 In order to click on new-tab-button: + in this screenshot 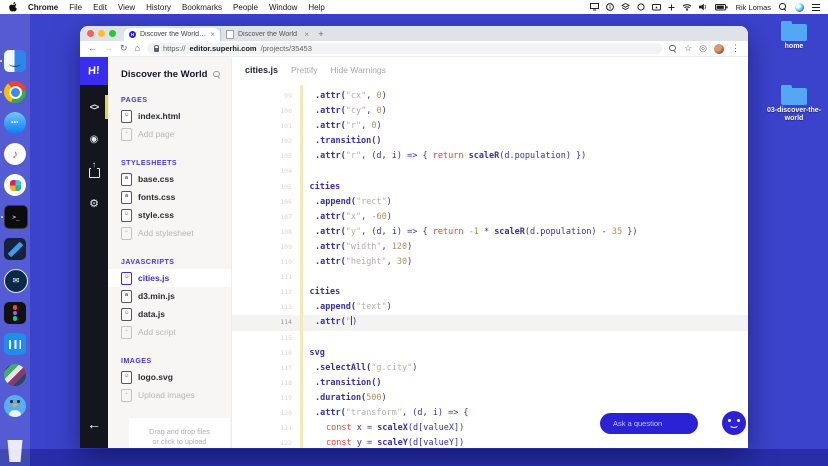, I will do `click(321, 34)`.